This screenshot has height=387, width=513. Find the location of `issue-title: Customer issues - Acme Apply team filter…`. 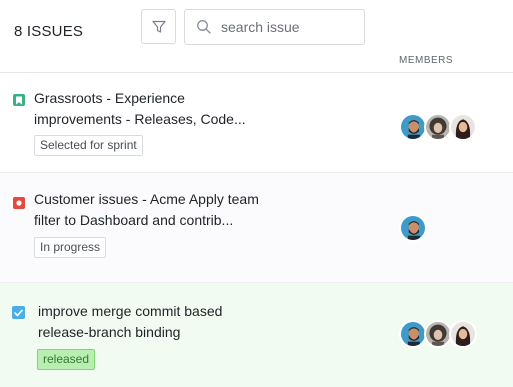

issue-title: Customer issues - Acme Apply team filter… is located at coordinates (146, 210).